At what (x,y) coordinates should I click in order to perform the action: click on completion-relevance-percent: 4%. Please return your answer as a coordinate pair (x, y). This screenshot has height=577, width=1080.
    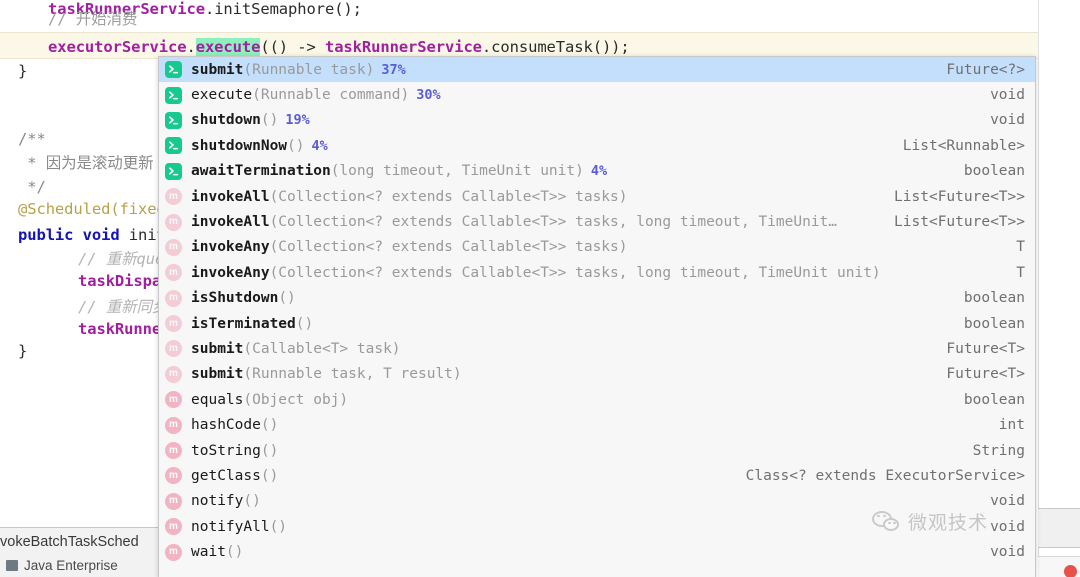
    Looking at the image, I should click on (599, 171).